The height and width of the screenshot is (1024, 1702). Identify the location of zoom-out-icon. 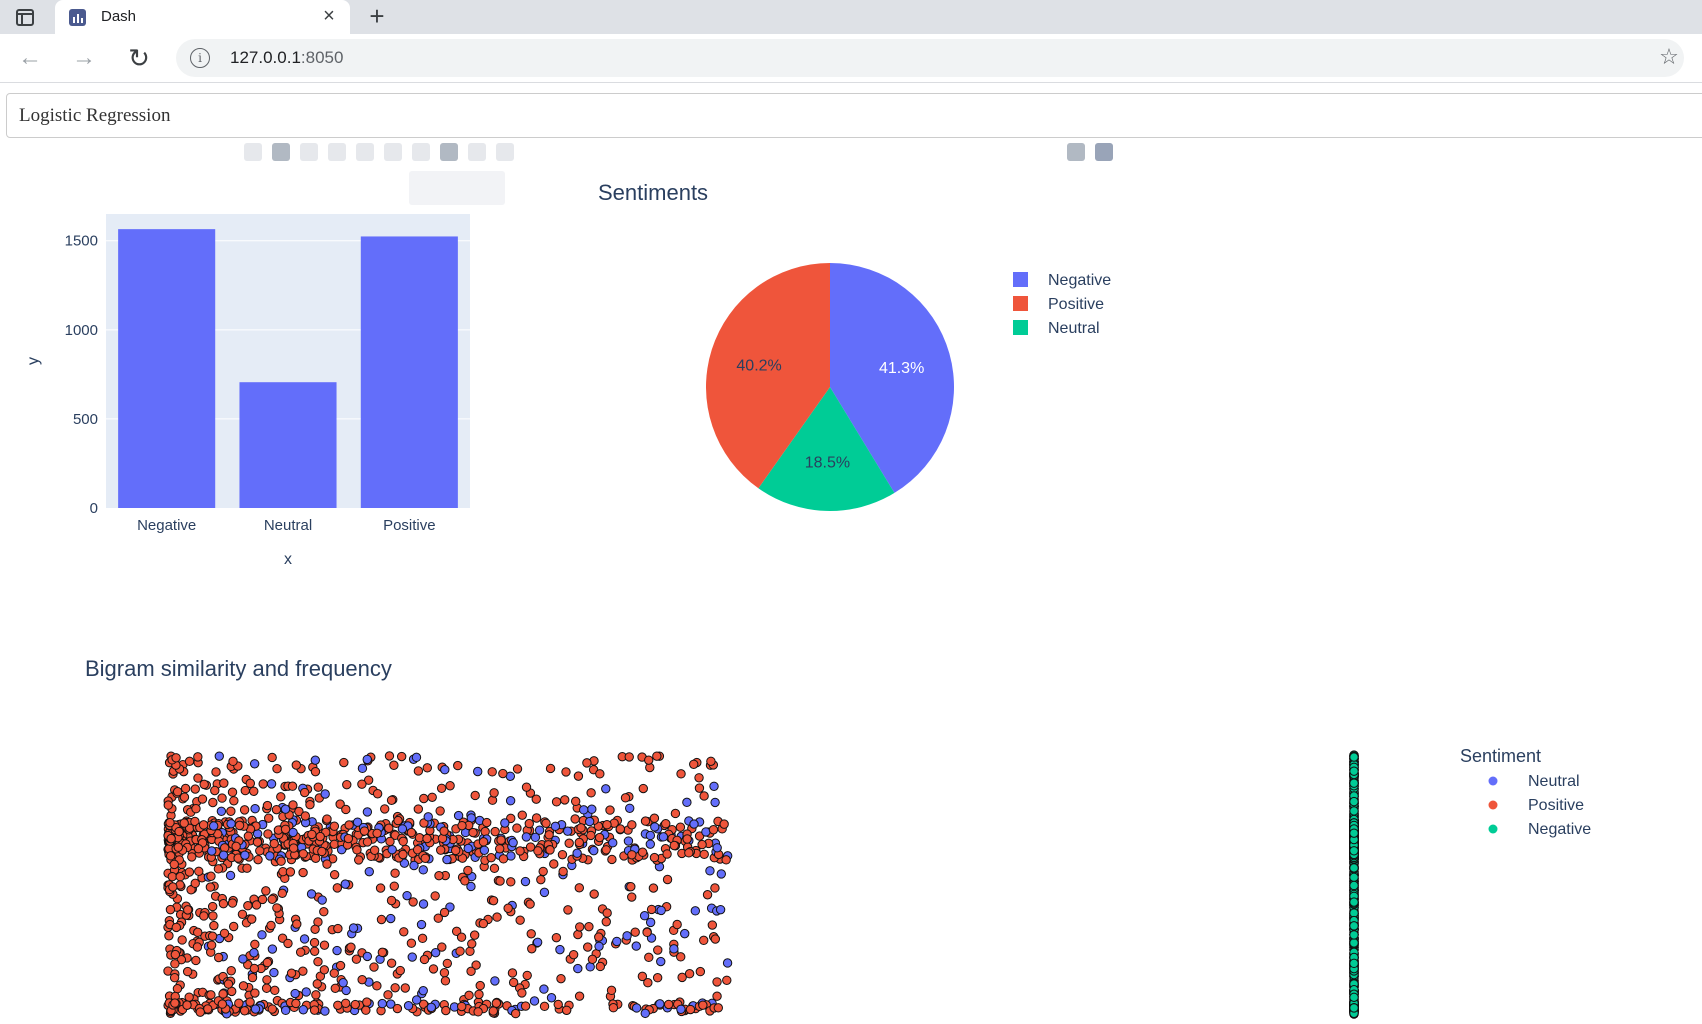
(421, 152).